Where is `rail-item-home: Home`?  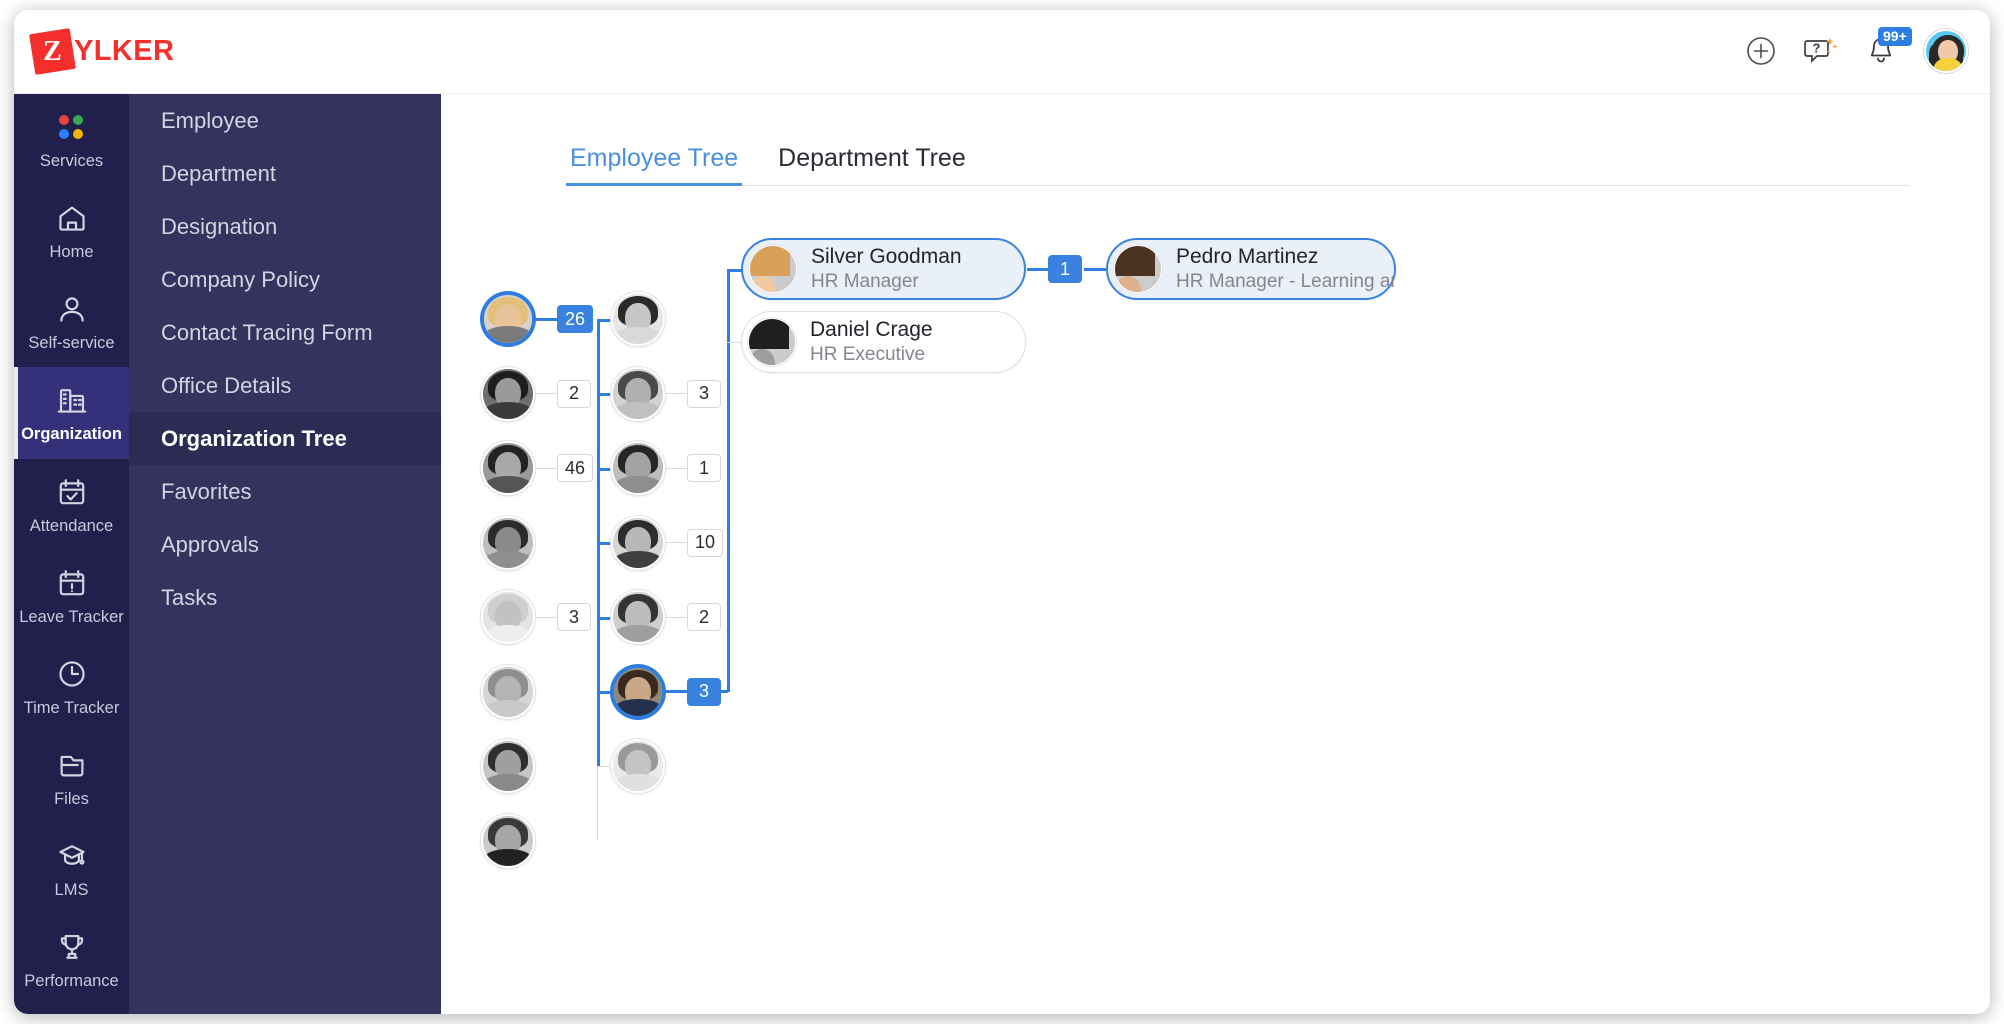
rail-item-home: Home is located at coordinates (71, 230).